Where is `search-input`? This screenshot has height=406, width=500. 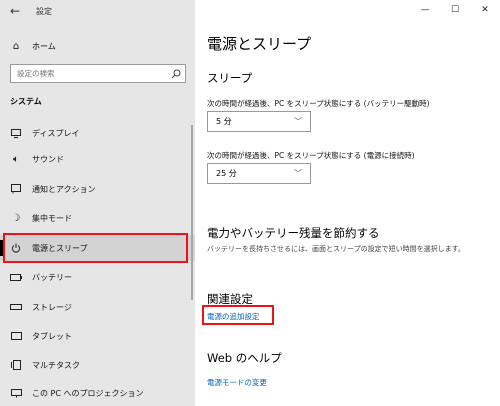
search-input is located at coordinates (89, 73).